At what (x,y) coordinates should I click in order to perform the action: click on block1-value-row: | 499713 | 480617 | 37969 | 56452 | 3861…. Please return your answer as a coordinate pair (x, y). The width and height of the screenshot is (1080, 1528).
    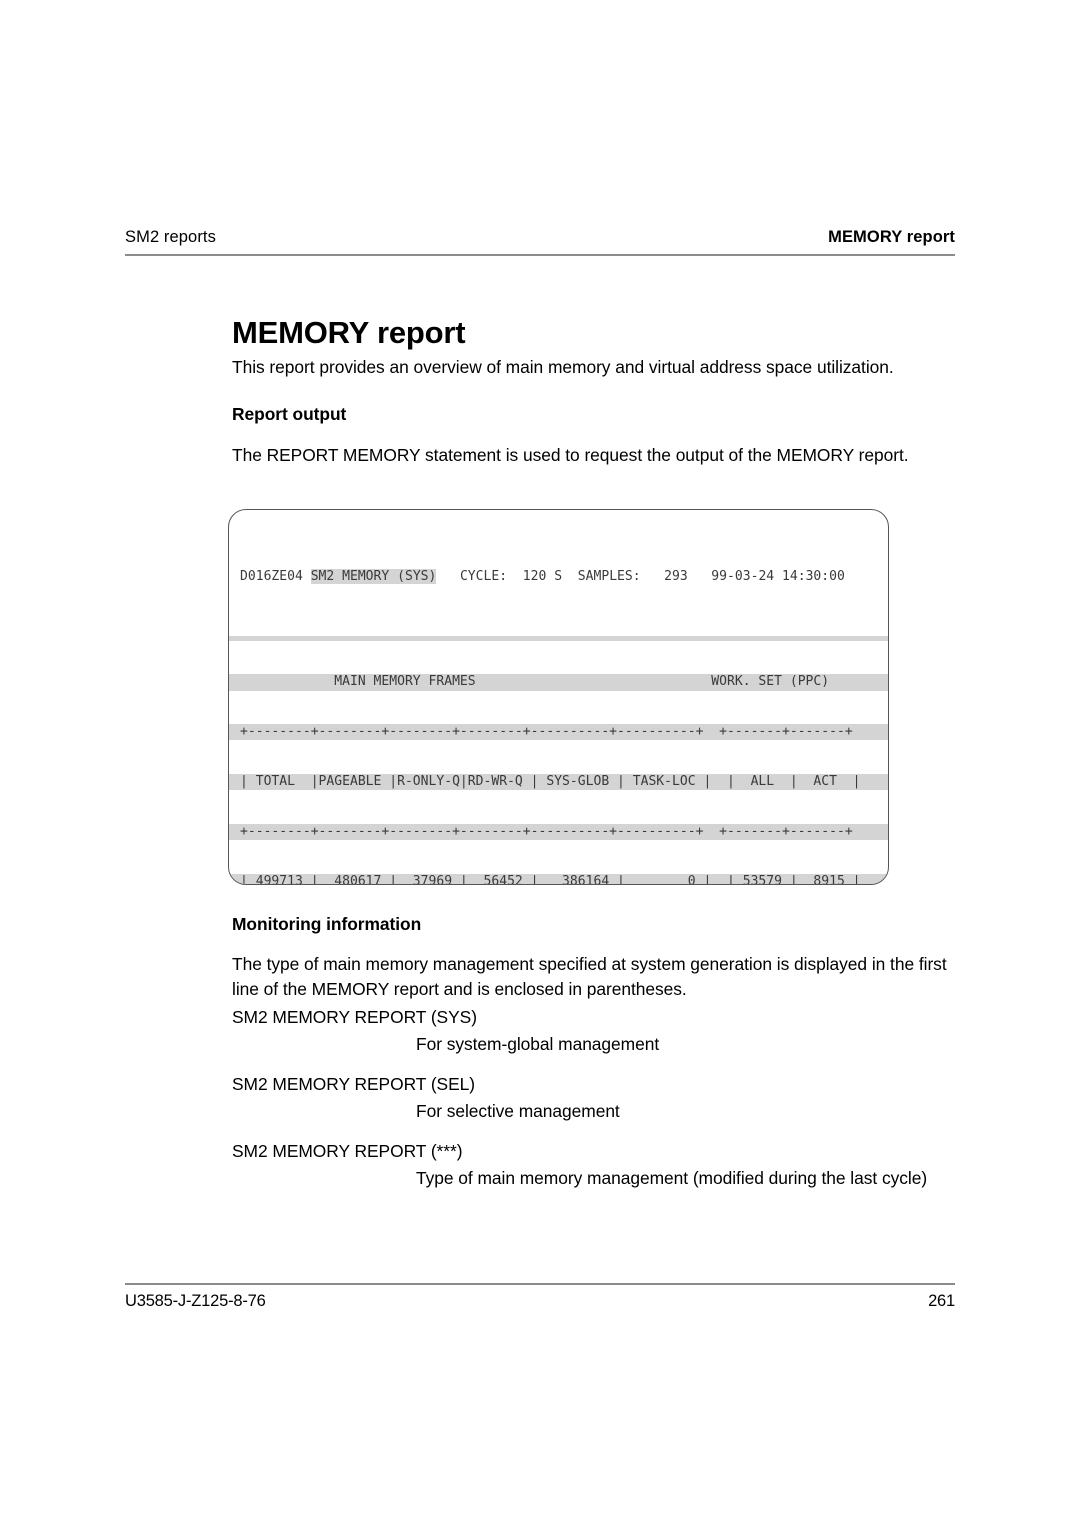
    Looking at the image, I should click on (558, 878).